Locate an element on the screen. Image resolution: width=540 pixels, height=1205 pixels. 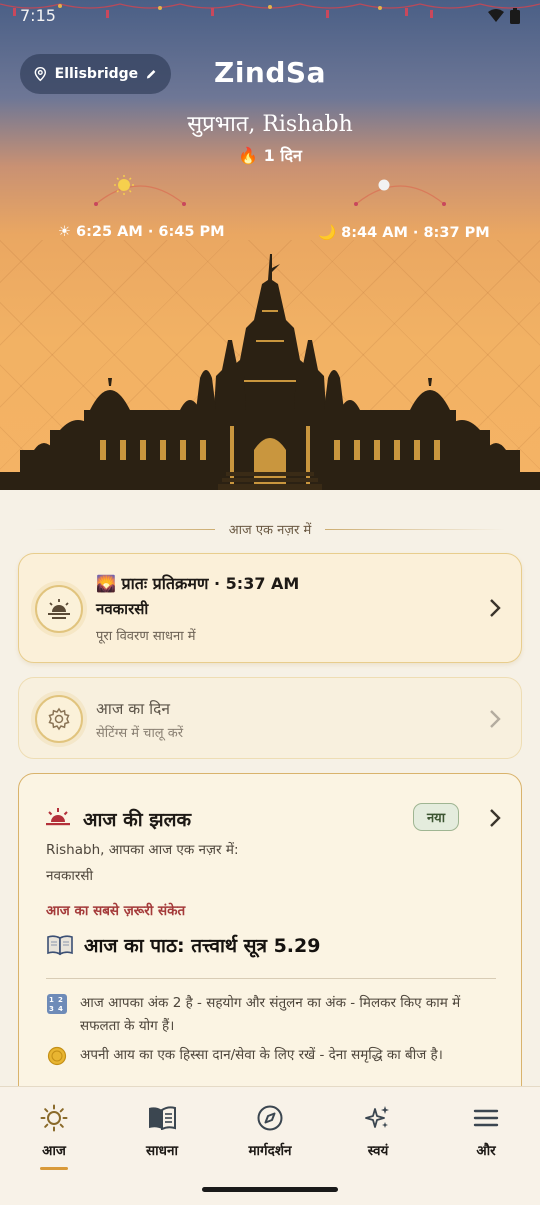
sunrise-icon is located at coordinates (59, 609).